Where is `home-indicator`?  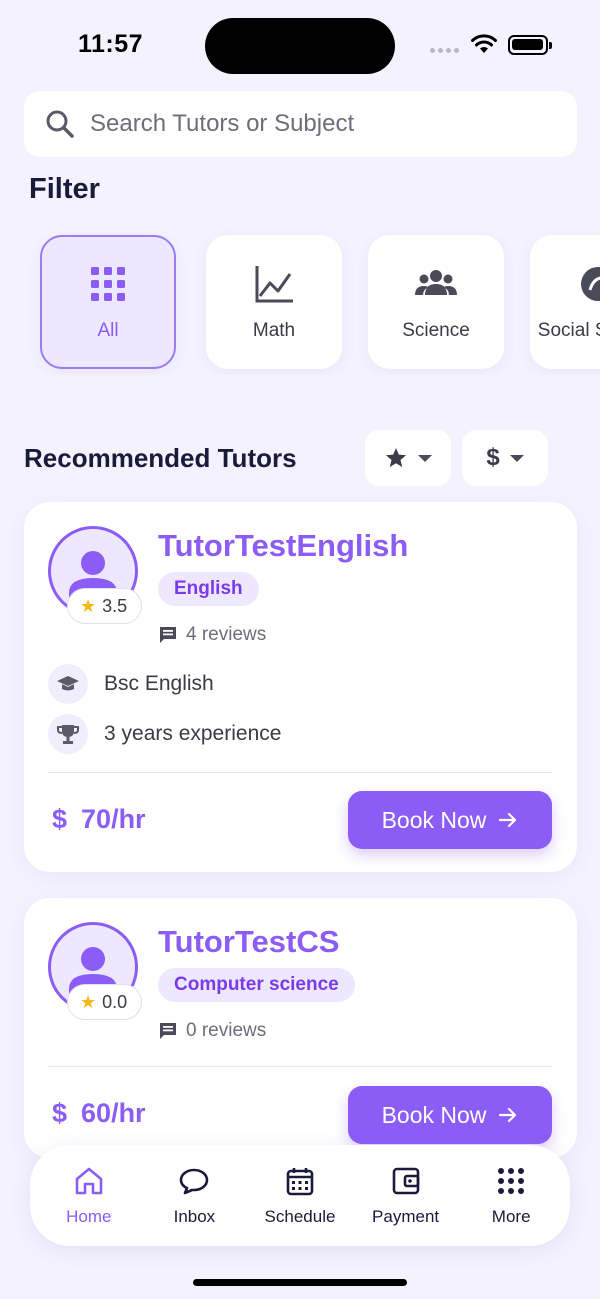 home-indicator is located at coordinates (300, 1282).